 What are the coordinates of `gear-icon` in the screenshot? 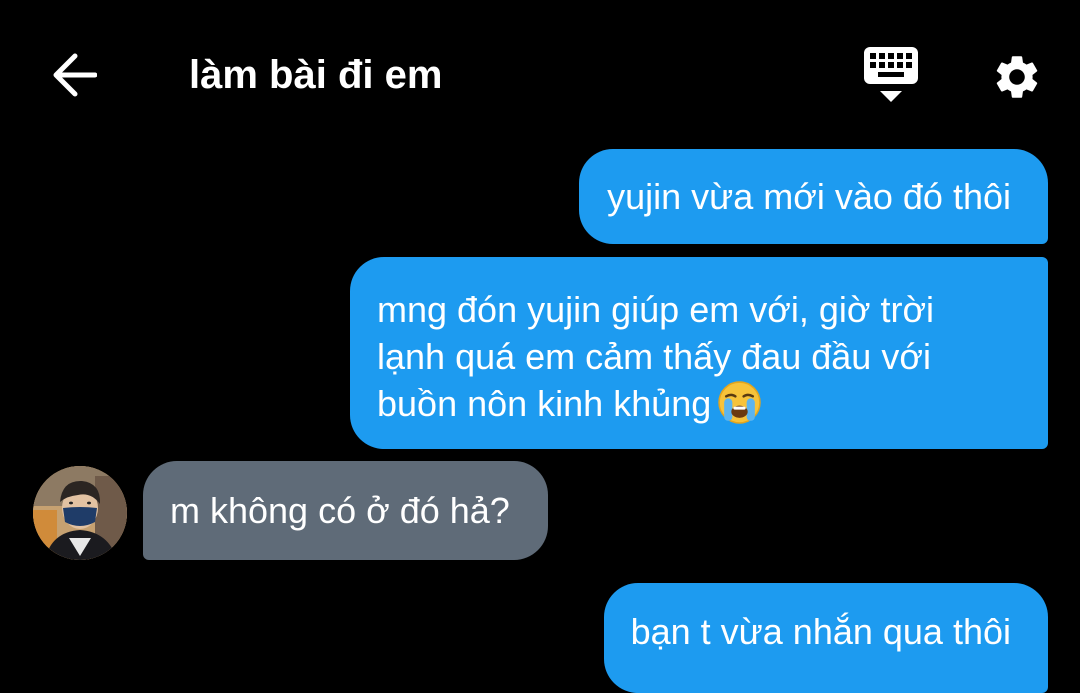 It's located at (1017, 77).